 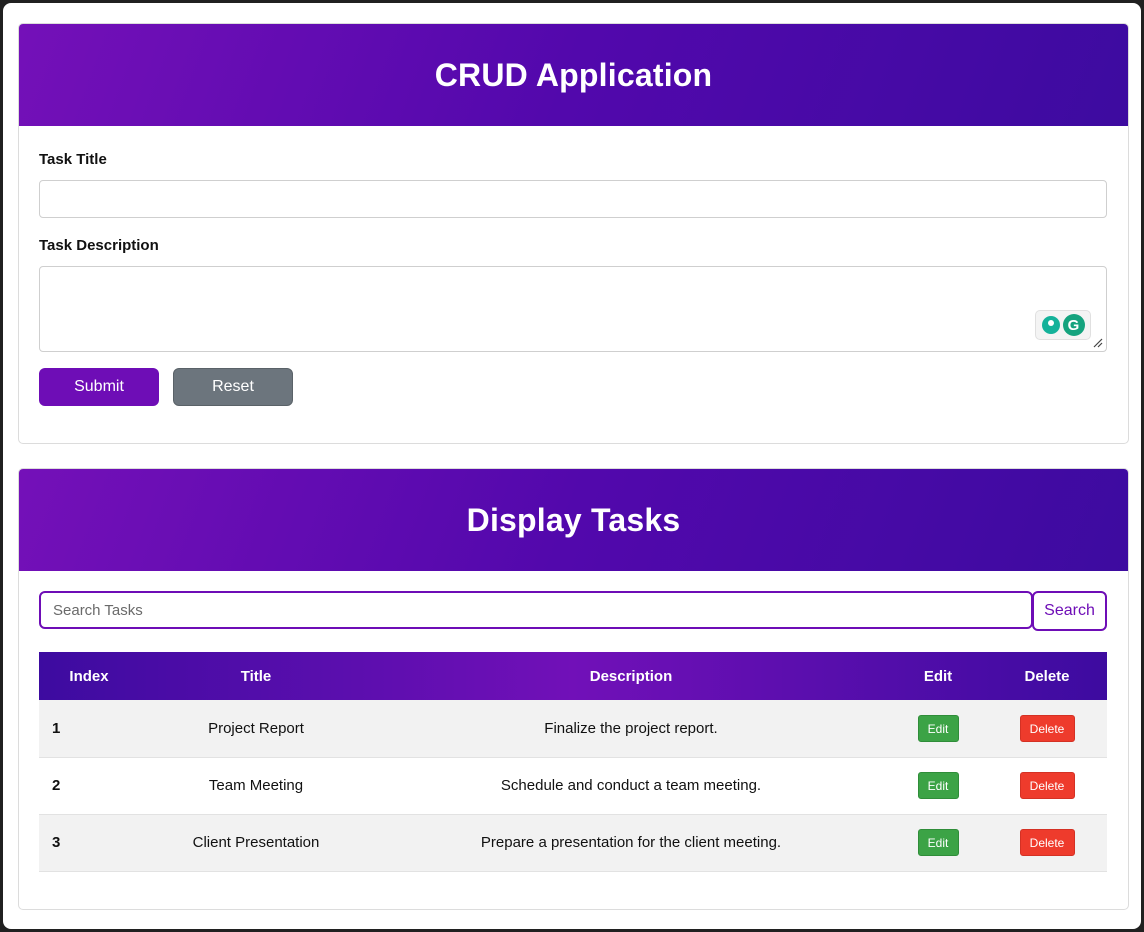 What do you see at coordinates (573, 676) in the screenshot?
I see `table-header-row: Index Title Description Edit Delete` at bounding box center [573, 676].